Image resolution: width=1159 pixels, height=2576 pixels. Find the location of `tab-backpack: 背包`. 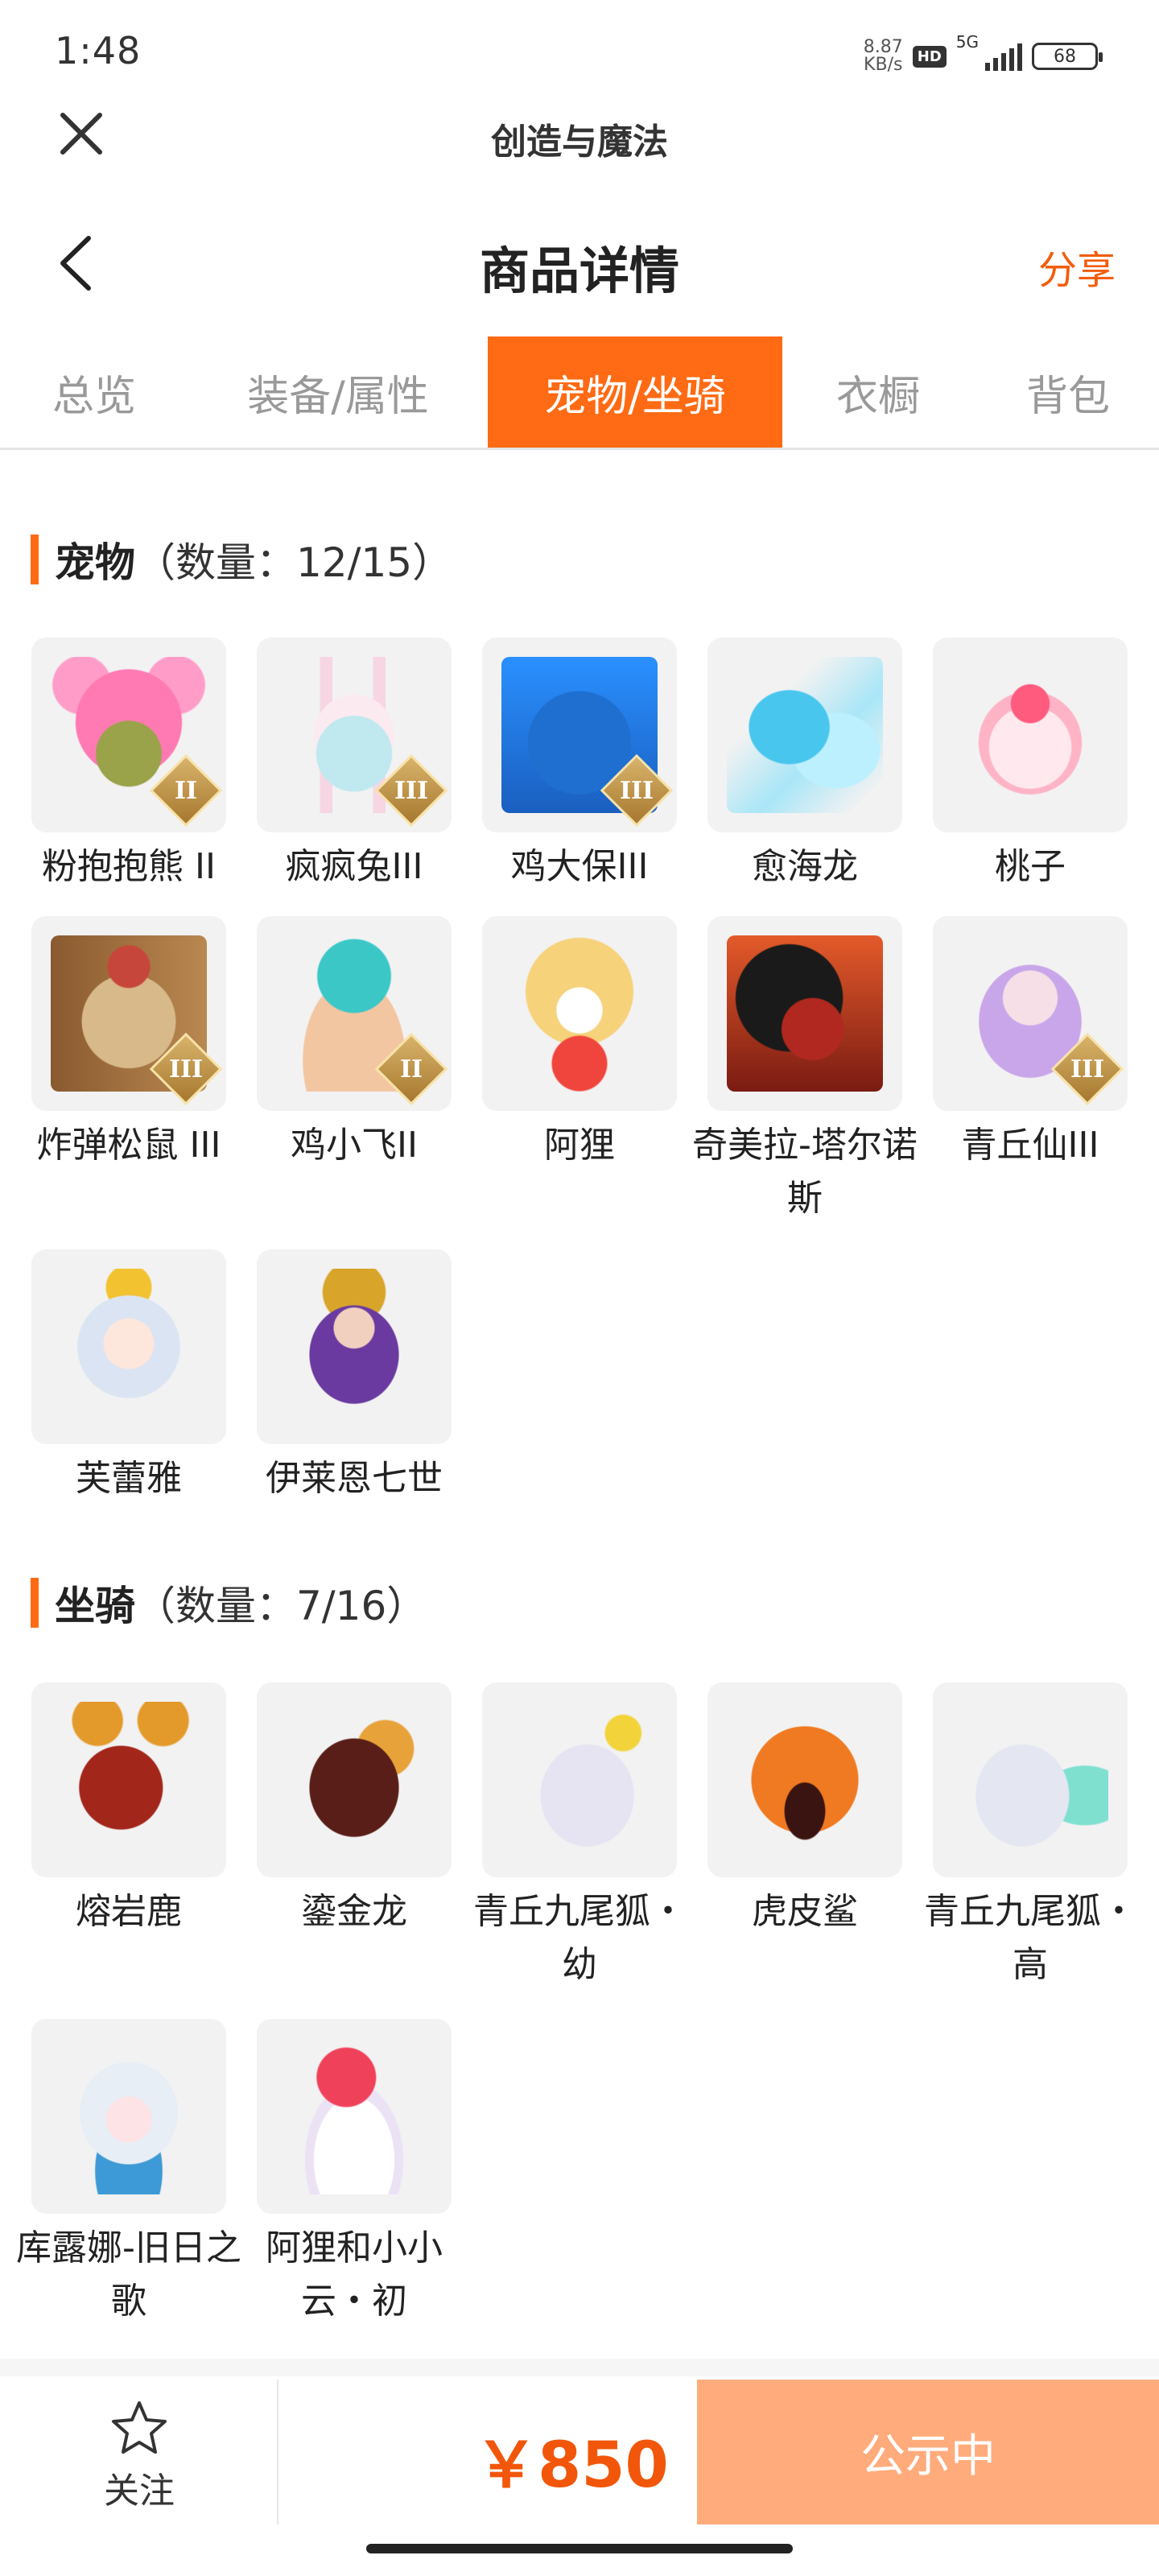

tab-backpack: 背包 is located at coordinates (1068, 392).